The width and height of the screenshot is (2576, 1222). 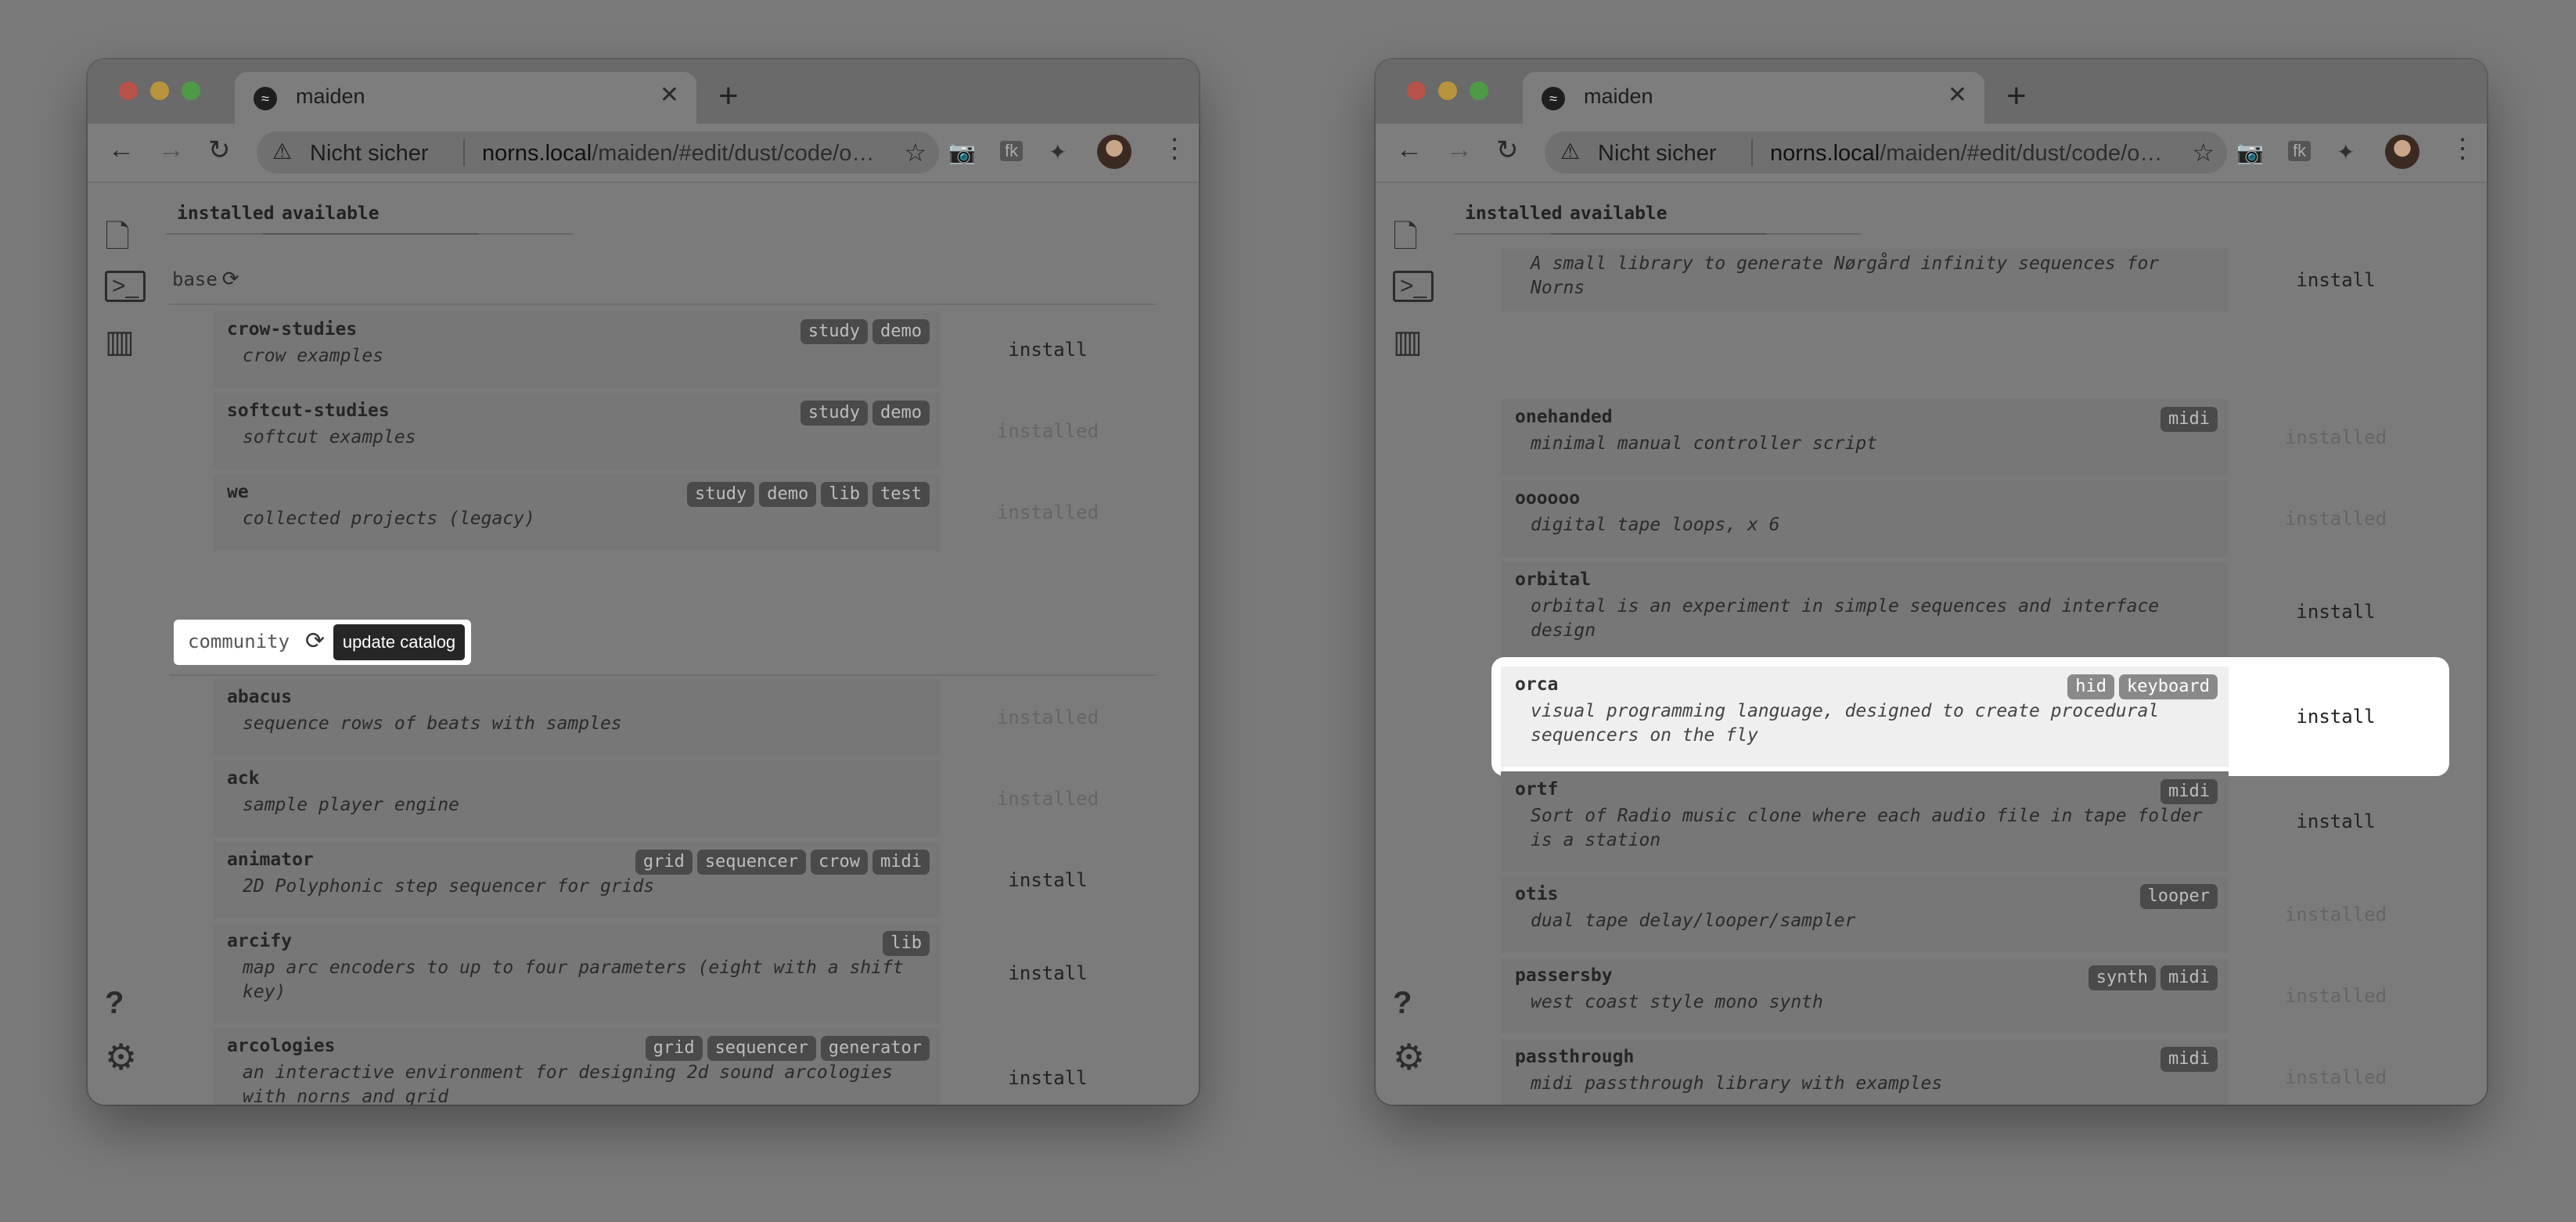 I want to click on project-row: ack sample player engine installed, so click(x=682, y=798).